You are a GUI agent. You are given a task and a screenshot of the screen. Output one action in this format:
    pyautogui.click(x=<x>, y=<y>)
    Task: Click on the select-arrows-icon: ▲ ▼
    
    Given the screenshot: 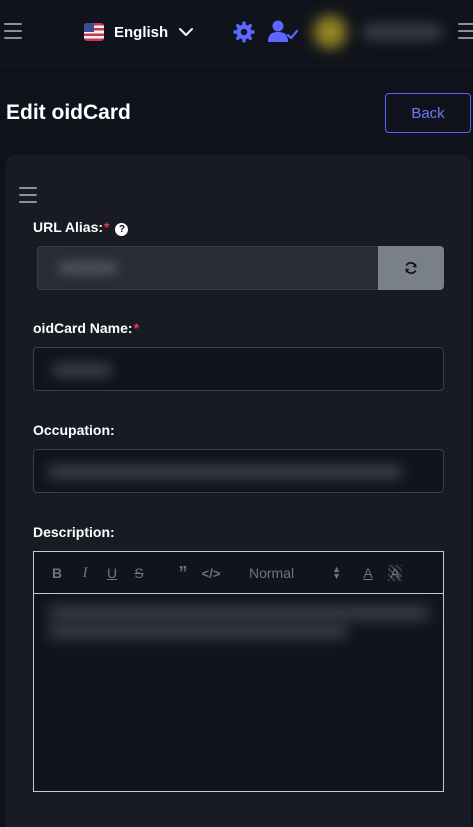 What is the action you would take?
    pyautogui.click(x=336, y=572)
    